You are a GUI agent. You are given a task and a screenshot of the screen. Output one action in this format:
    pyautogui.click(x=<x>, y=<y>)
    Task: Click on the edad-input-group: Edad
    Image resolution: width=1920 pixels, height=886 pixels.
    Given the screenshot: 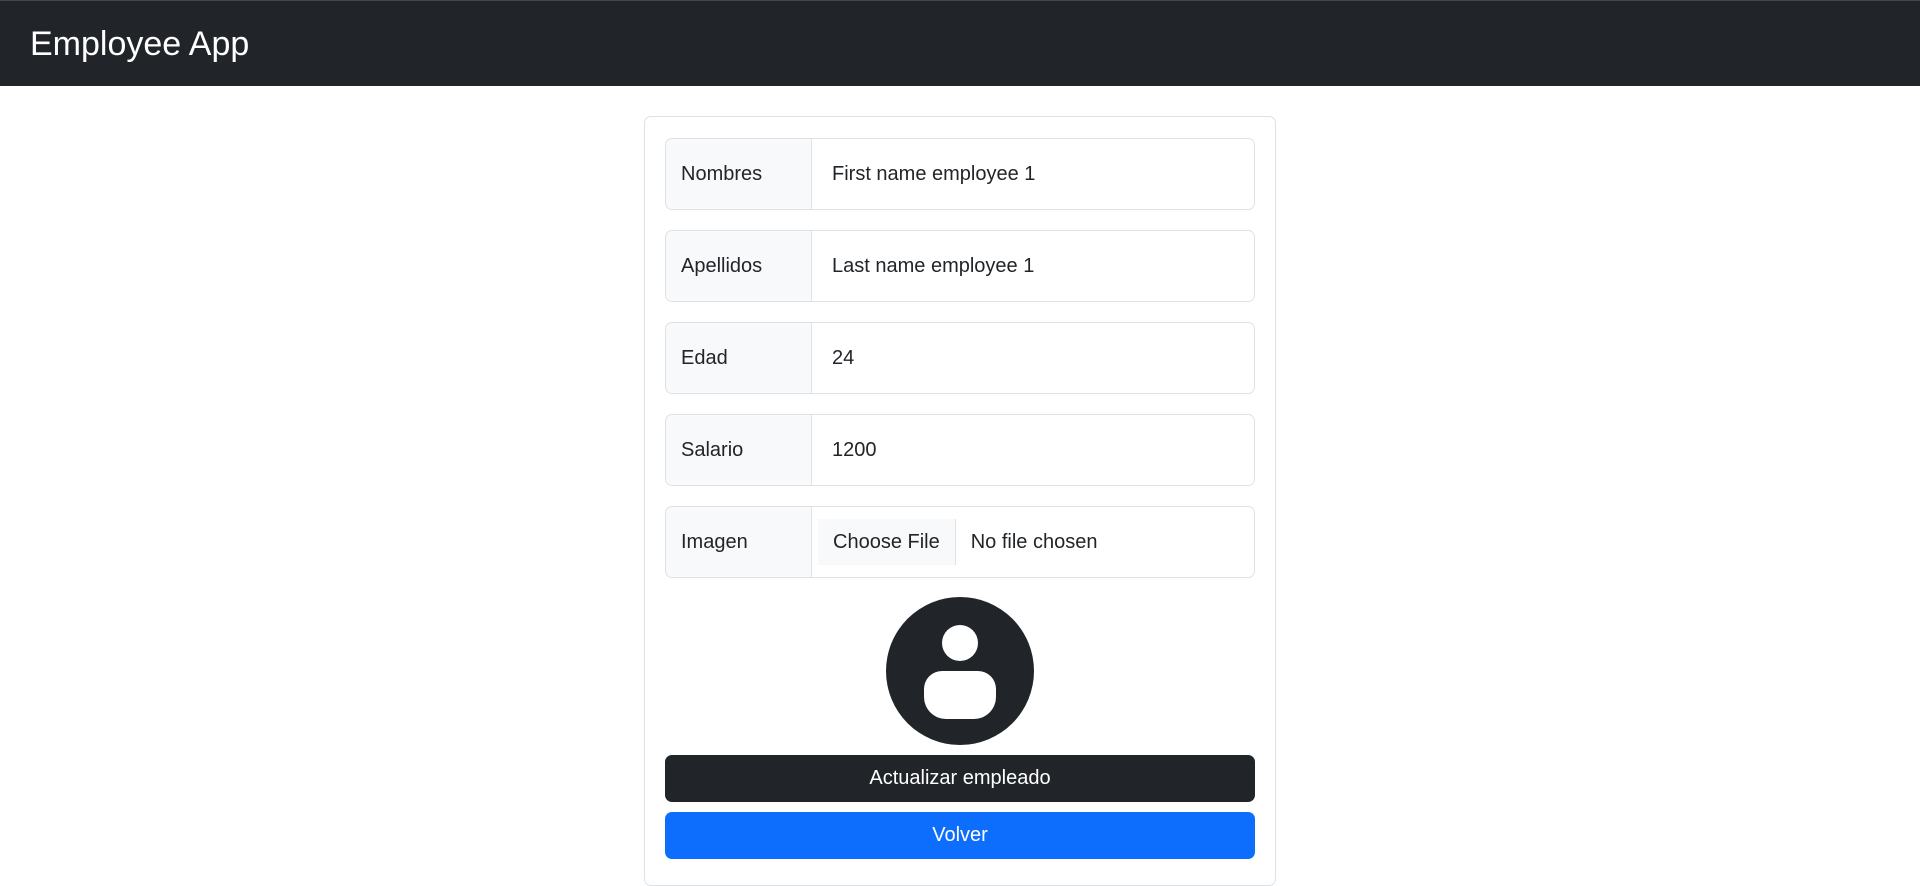 What is the action you would take?
    pyautogui.click(x=960, y=358)
    